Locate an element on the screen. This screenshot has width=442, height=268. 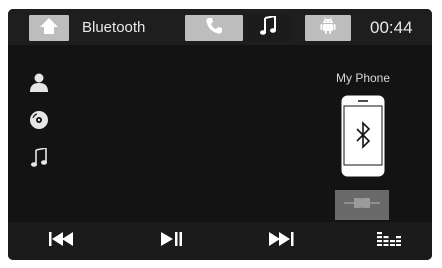
tab-music is located at coordinates (268, 27).